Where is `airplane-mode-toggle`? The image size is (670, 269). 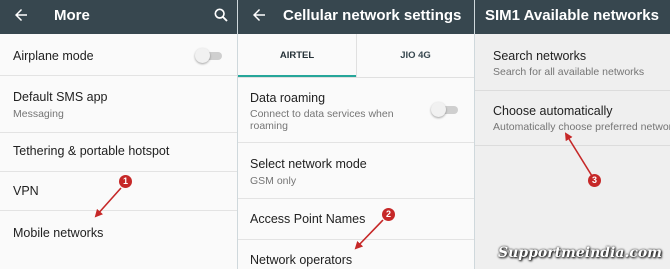
airplane-mode-toggle is located at coordinates (208, 55).